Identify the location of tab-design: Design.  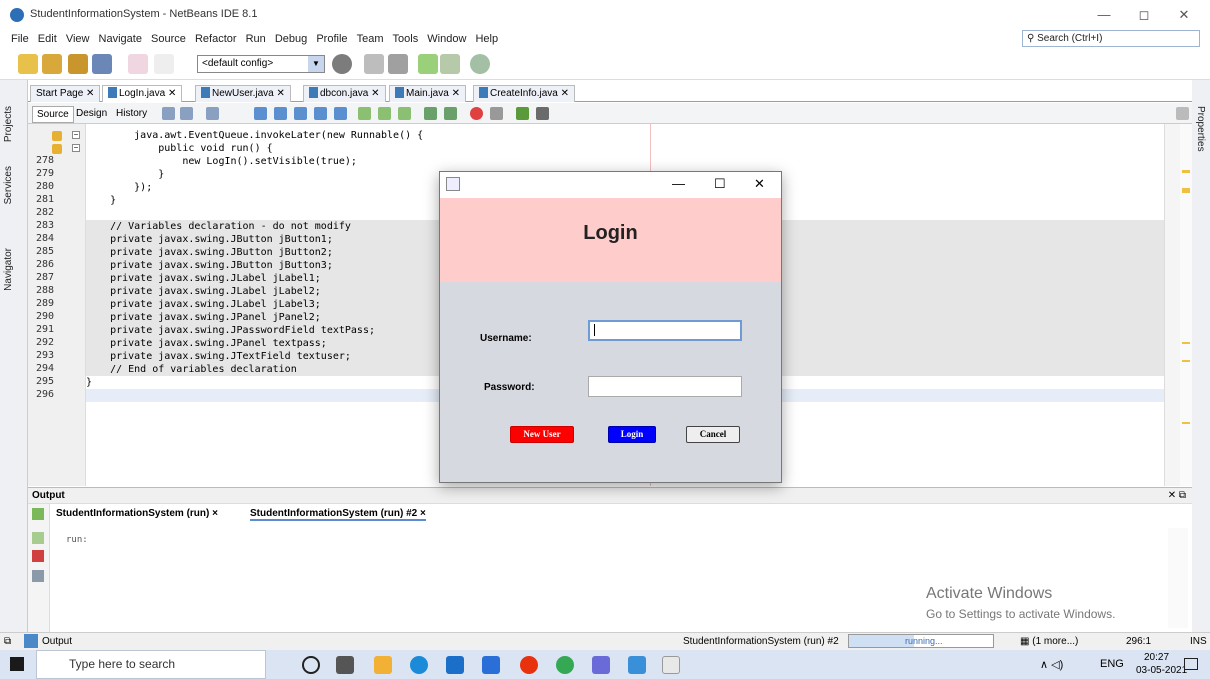
(91, 113).